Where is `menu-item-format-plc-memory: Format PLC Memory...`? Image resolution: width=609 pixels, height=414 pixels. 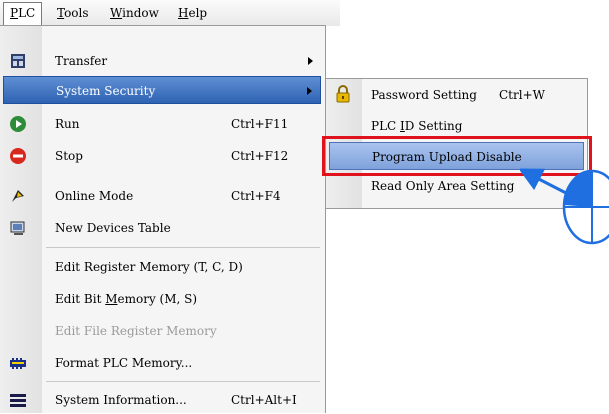
menu-item-format-plc-memory: Format PLC Memory... is located at coordinates (162, 363).